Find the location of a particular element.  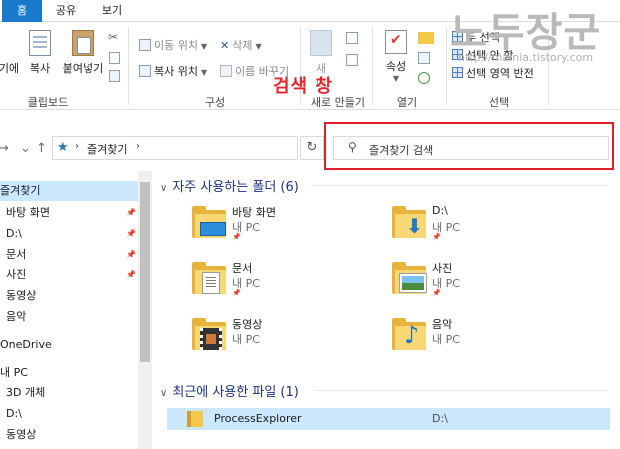

refresh-icon: ↻ is located at coordinates (312, 147).